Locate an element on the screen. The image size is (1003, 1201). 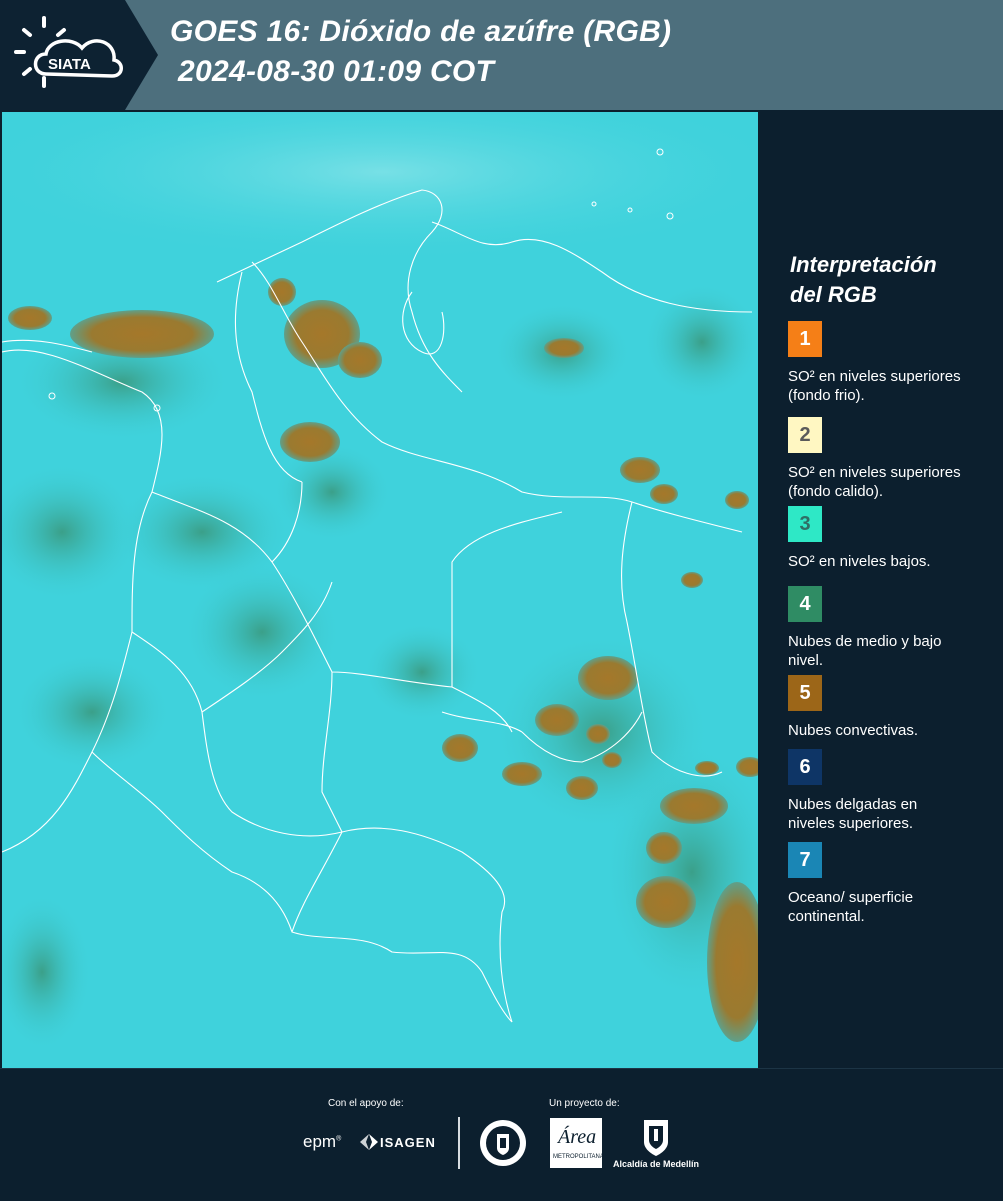
legend-swatch: 1 is located at coordinates (805, 339).